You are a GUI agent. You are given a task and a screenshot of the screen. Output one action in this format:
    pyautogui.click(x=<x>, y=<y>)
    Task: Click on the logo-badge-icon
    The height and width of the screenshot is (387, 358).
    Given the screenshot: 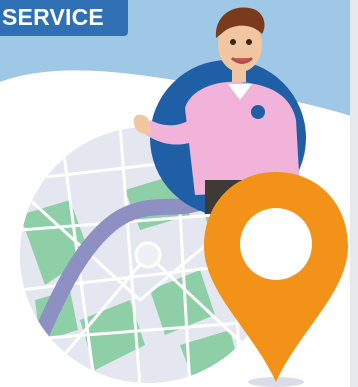 What is the action you would take?
    pyautogui.click(x=258, y=112)
    